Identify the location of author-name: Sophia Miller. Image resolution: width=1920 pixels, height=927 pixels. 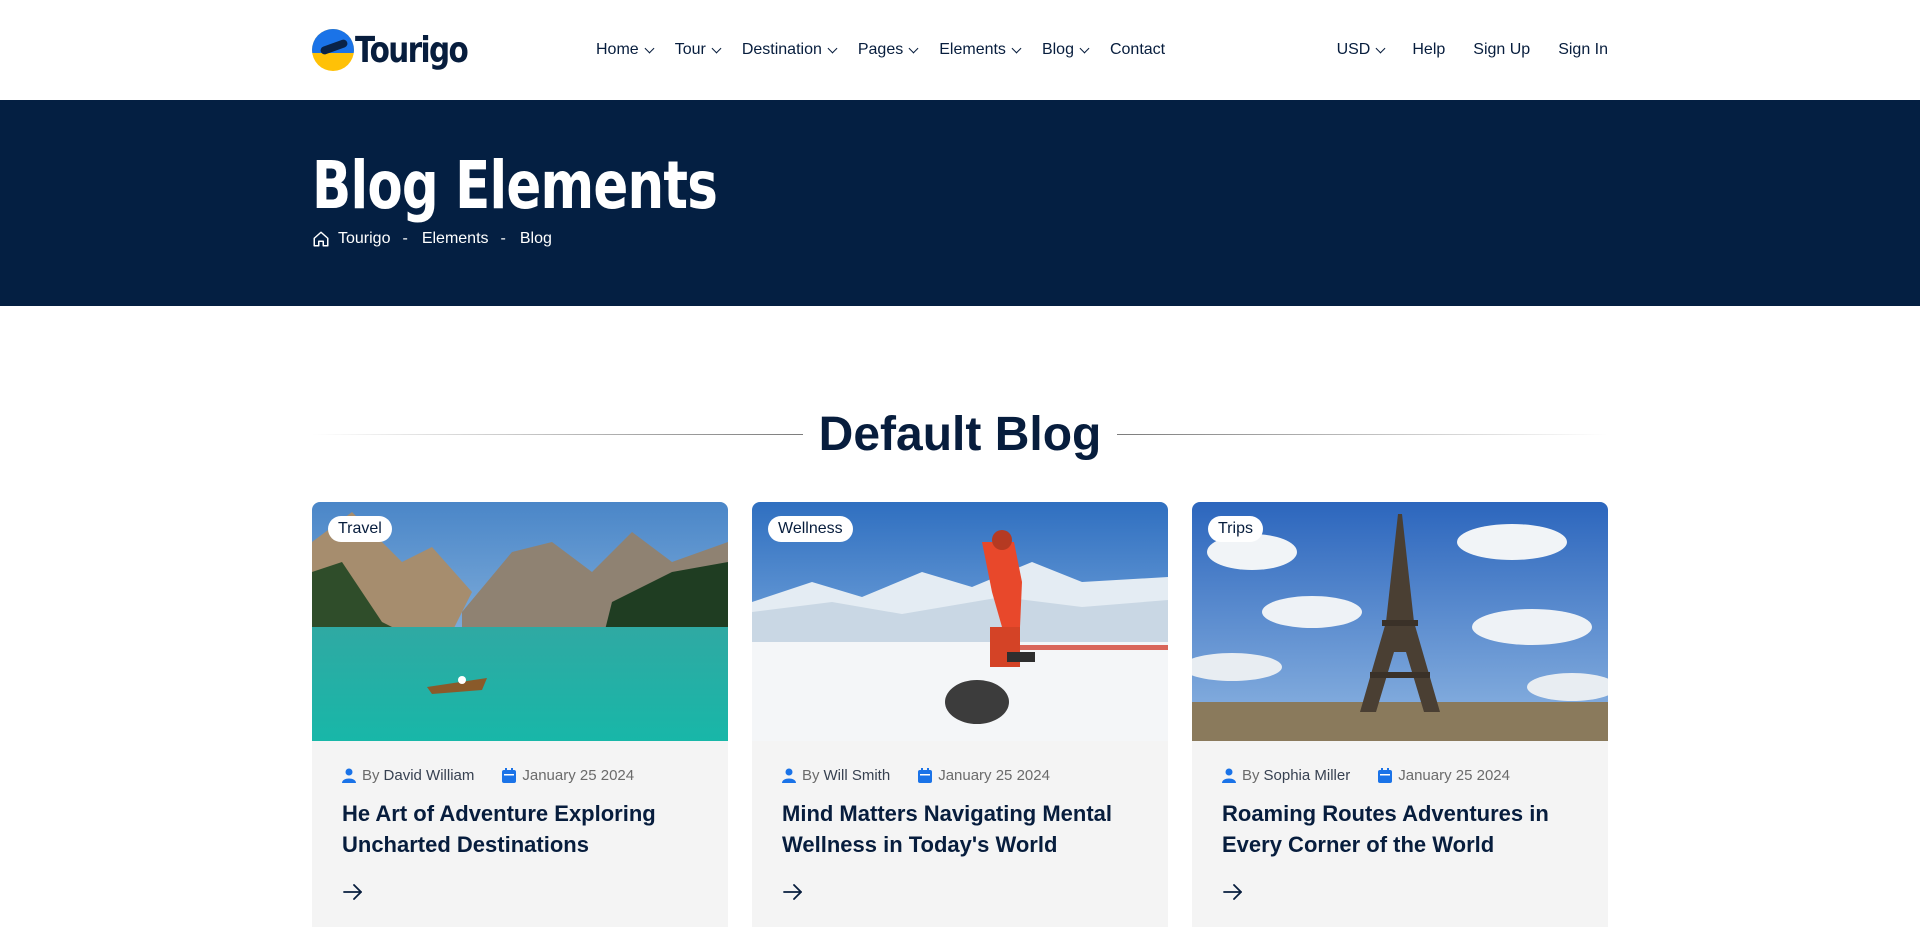
(1307, 775).